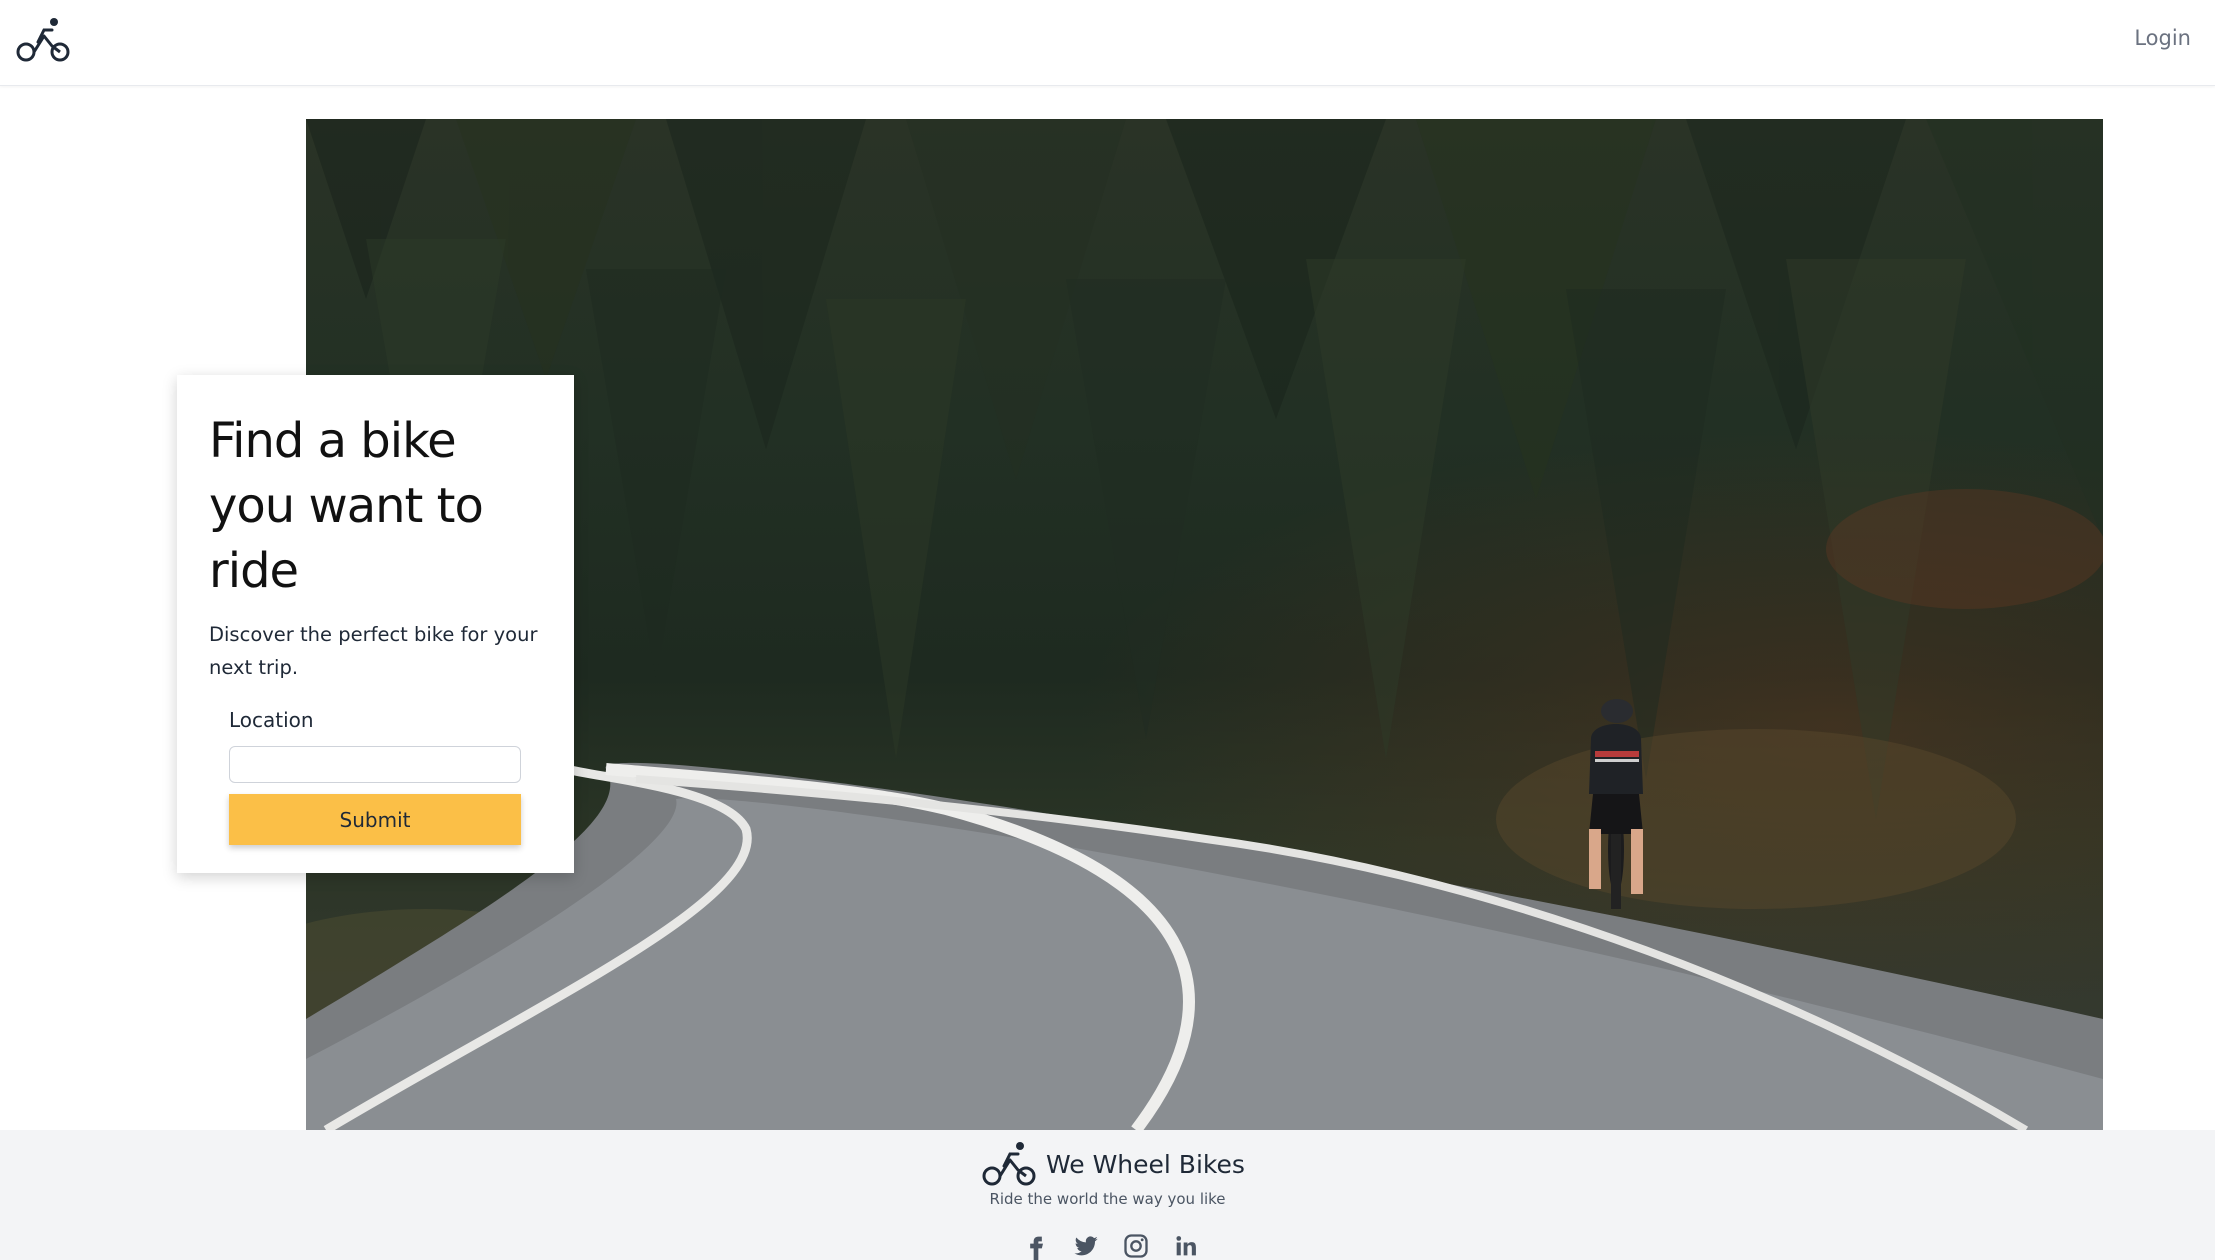 This screenshot has height=1260, width=2215. I want to click on linkedin-icon, so click(1186, 1246).